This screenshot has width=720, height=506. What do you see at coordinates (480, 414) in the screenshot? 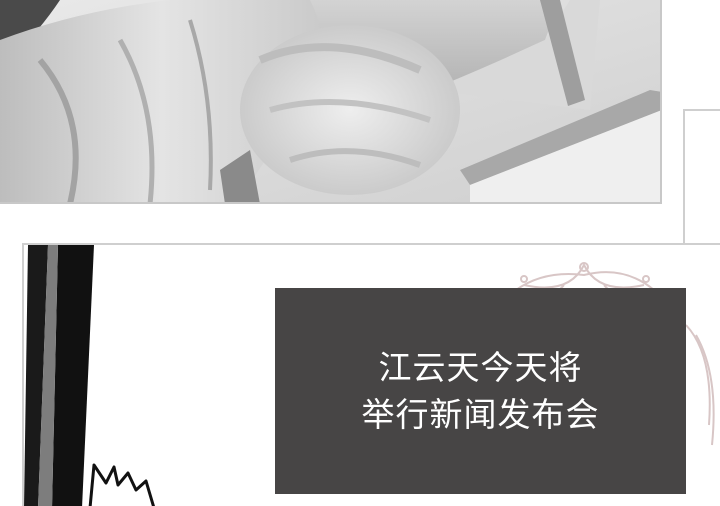
I see `caption-line-2: 举行新闻发布会` at bounding box center [480, 414].